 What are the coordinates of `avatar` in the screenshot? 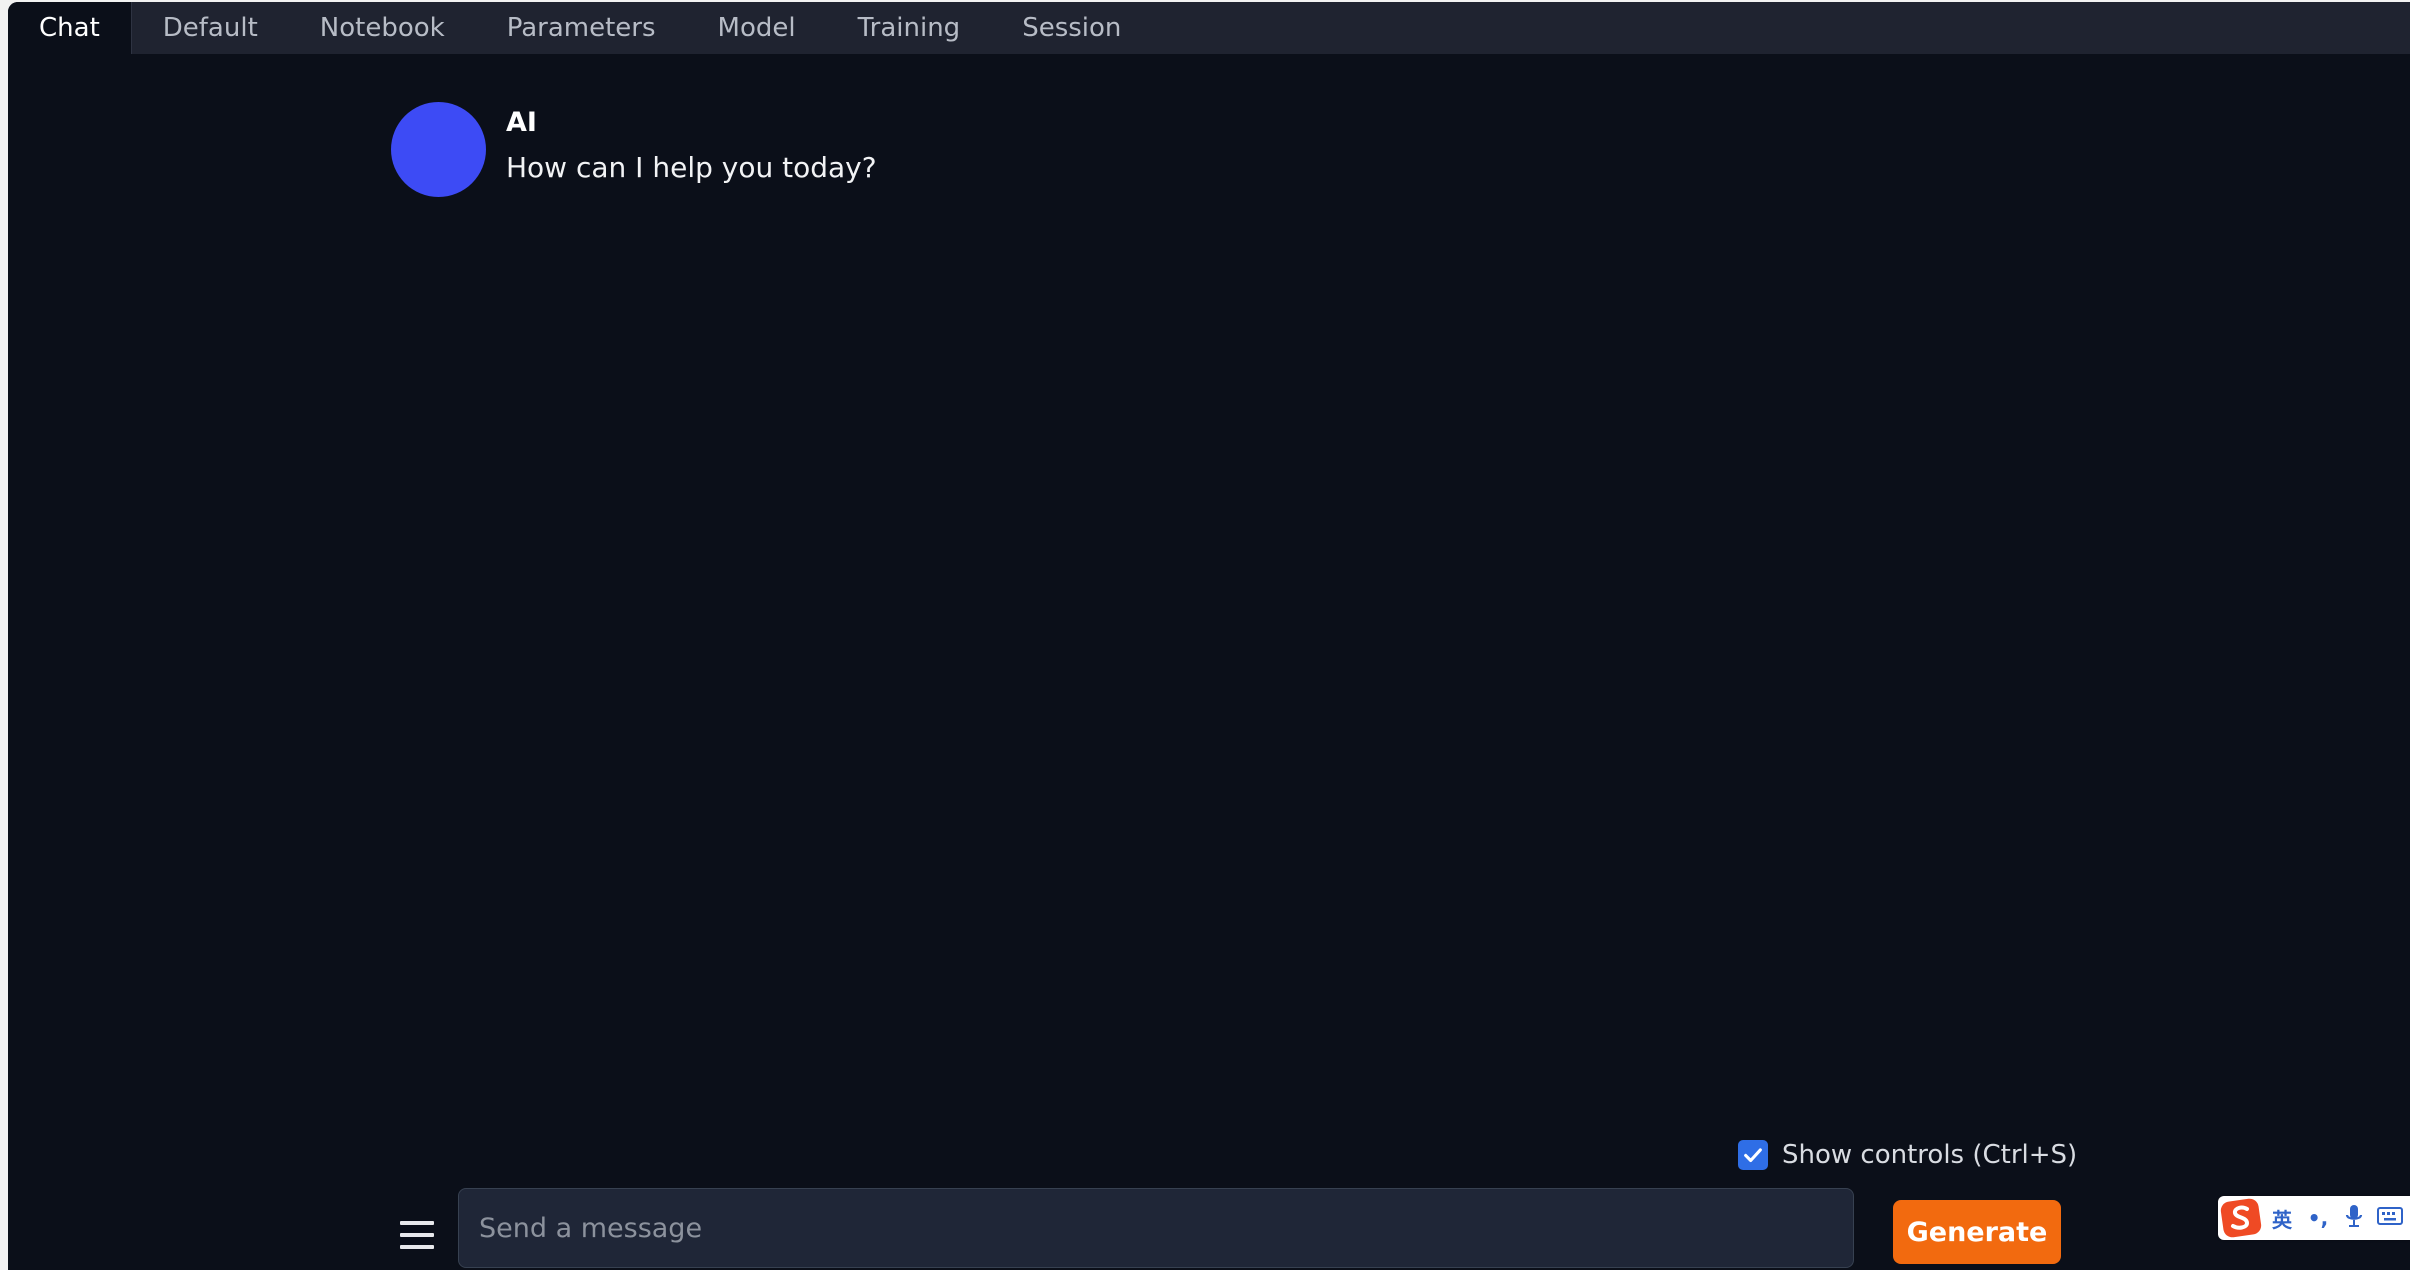 It's located at (438, 149).